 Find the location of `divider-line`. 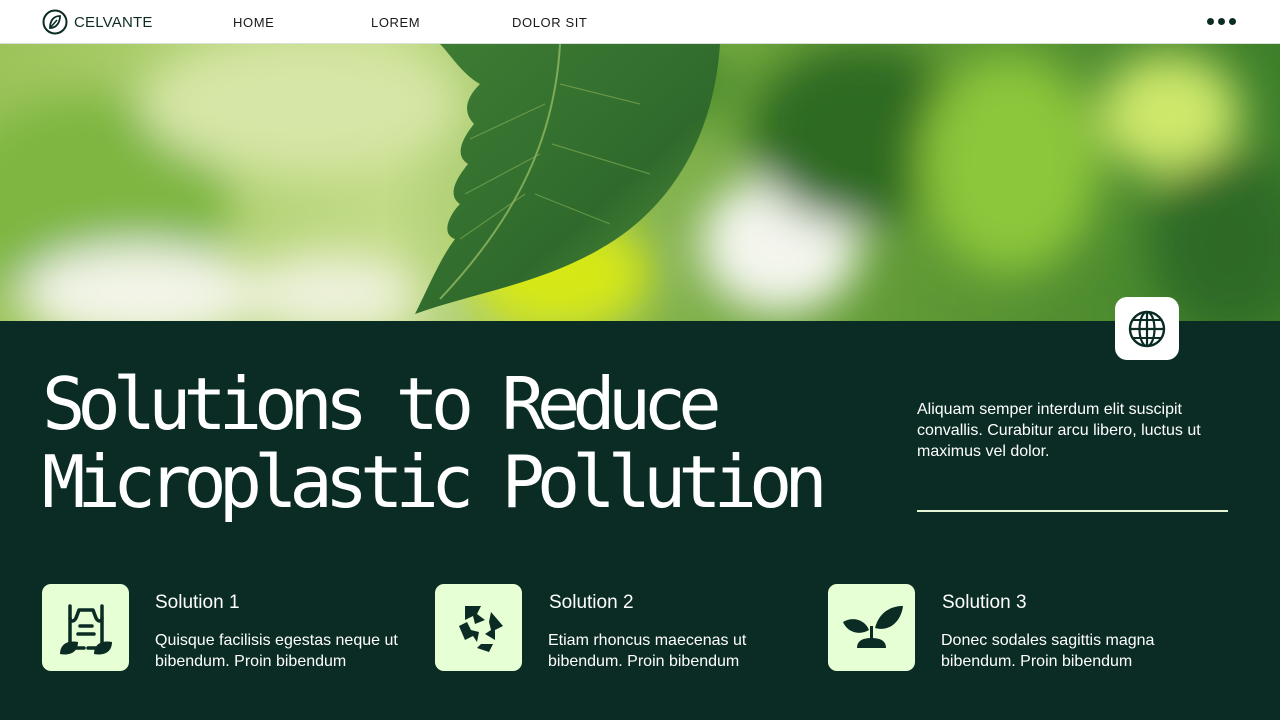

divider-line is located at coordinates (1072, 511).